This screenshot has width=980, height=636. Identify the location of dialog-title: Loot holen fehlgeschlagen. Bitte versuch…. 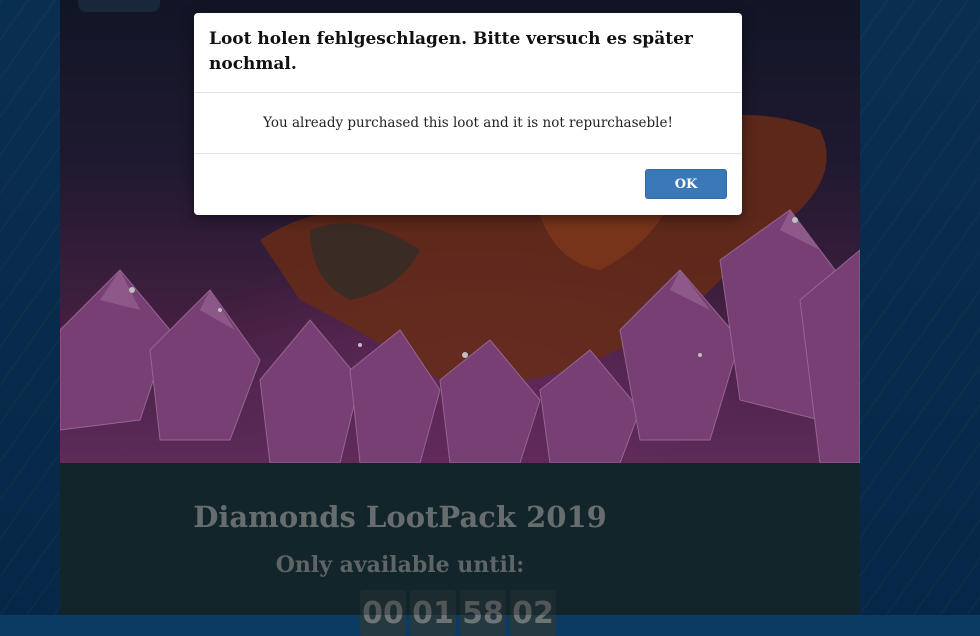
(451, 51).